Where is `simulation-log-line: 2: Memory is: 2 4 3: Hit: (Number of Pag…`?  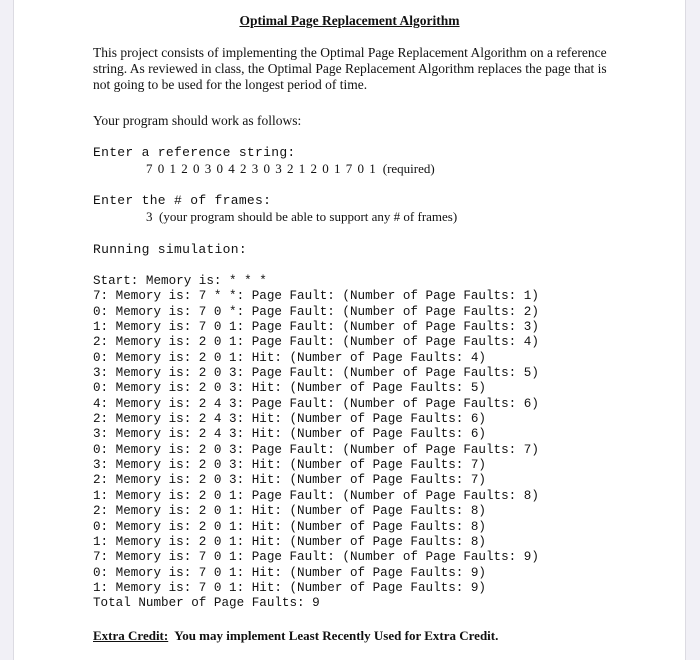 simulation-log-line: 2: Memory is: 2 4 3: Hit: (Number of Pag… is located at coordinates (289, 419).